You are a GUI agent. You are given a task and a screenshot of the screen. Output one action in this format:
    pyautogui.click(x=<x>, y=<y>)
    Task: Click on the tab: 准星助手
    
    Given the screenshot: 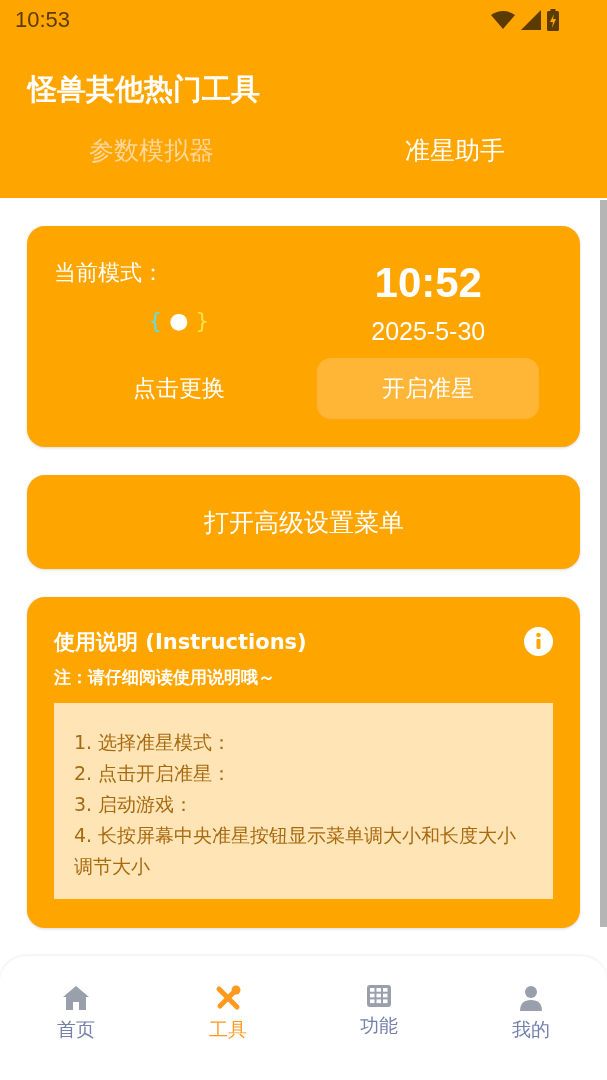 What is the action you would take?
    pyautogui.click(x=455, y=150)
    